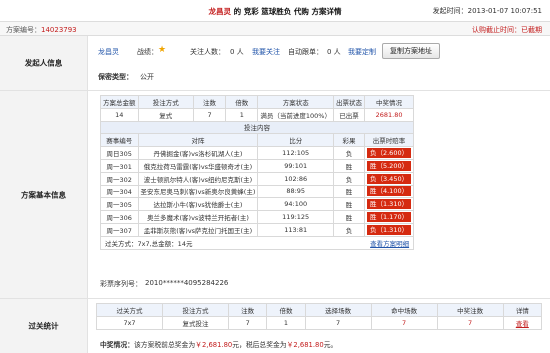  Describe the element at coordinates (295, 217) in the screenshot. I see `match-score: 119:125` at that location.